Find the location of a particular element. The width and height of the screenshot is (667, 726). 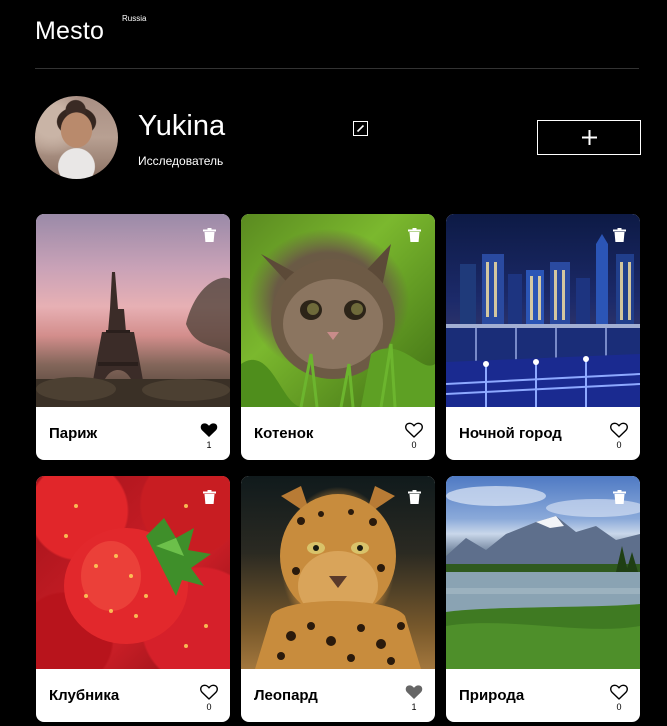

add-card-button is located at coordinates (589, 137).